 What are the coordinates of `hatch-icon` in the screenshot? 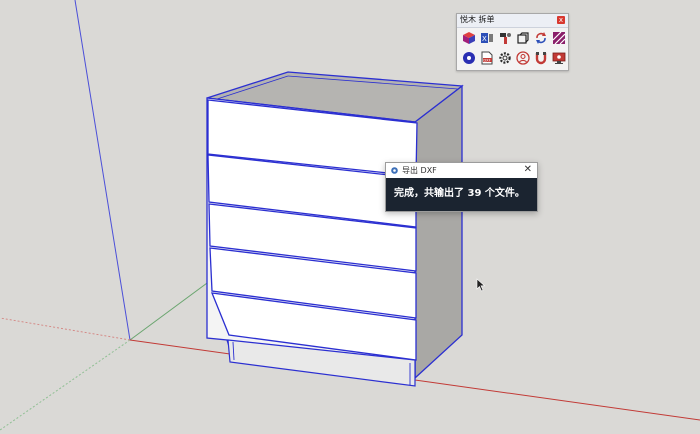 It's located at (558, 37).